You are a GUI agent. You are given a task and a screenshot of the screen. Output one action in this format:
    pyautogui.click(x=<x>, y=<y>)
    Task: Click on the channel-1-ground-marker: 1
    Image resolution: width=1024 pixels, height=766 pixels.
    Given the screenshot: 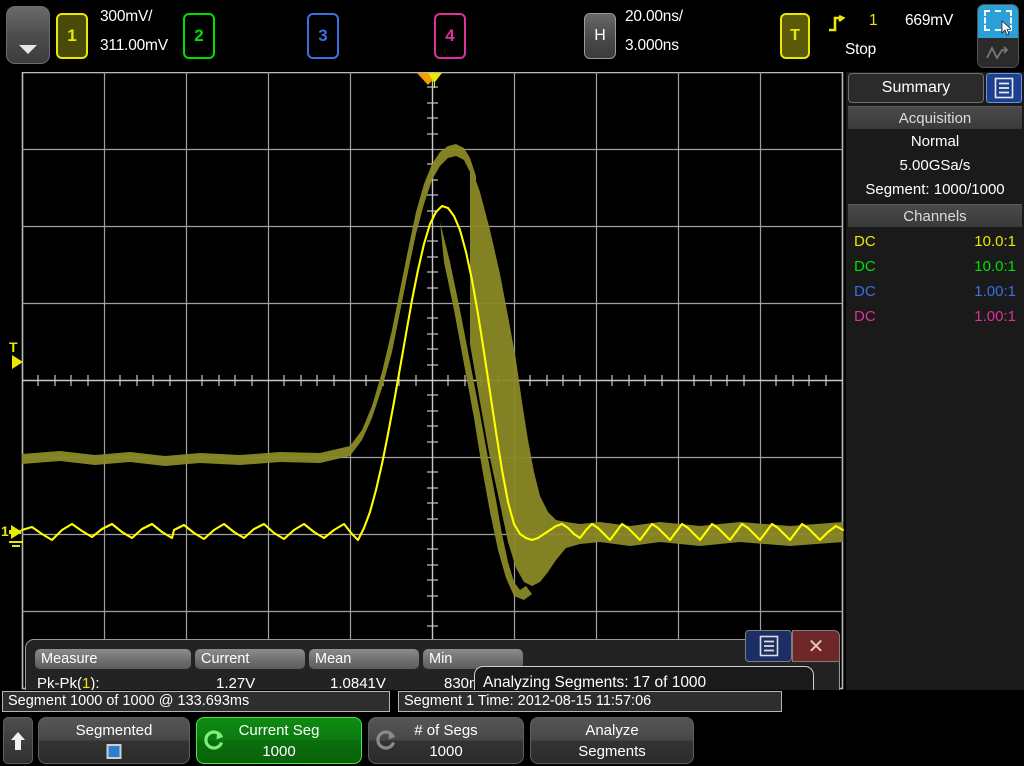 What is the action you would take?
    pyautogui.click(x=12, y=535)
    